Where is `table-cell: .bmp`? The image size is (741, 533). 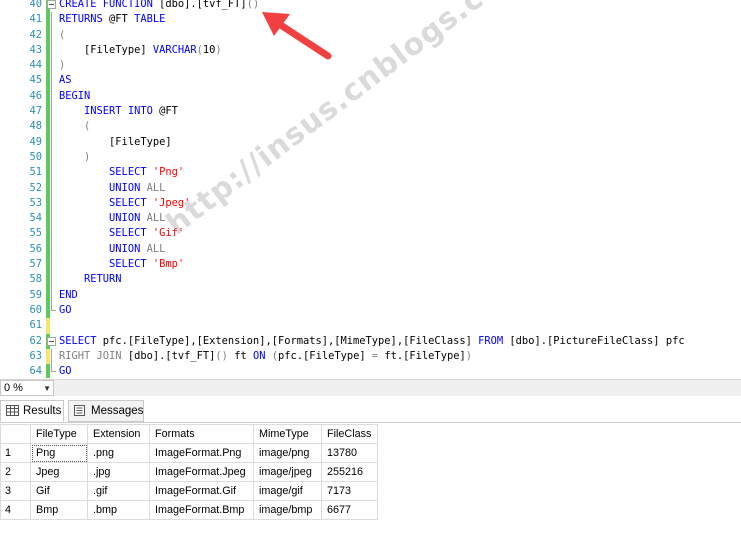
table-cell: .bmp is located at coordinates (118, 510).